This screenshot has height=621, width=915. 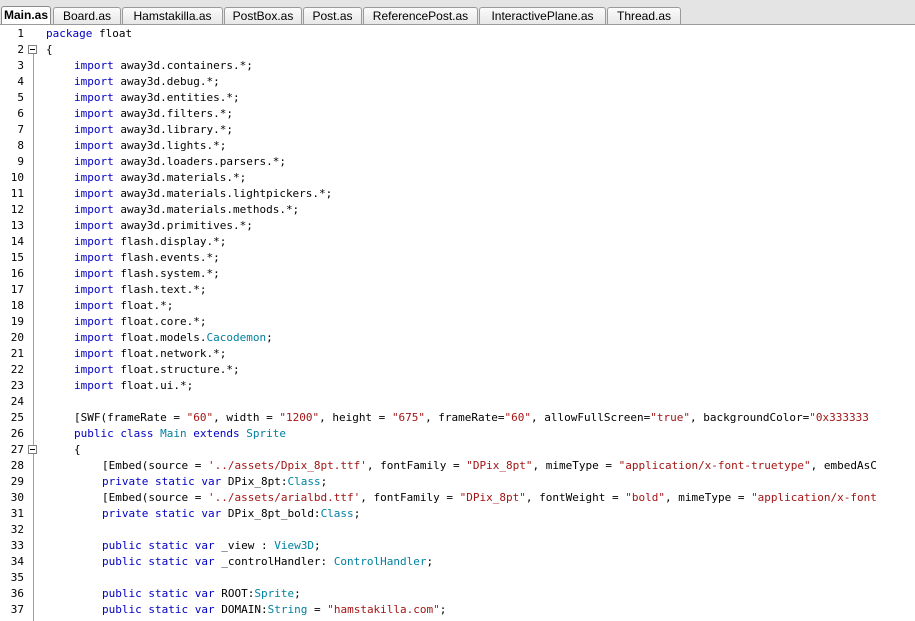 I want to click on tab-thread-as: Thread.as, so click(x=644, y=15).